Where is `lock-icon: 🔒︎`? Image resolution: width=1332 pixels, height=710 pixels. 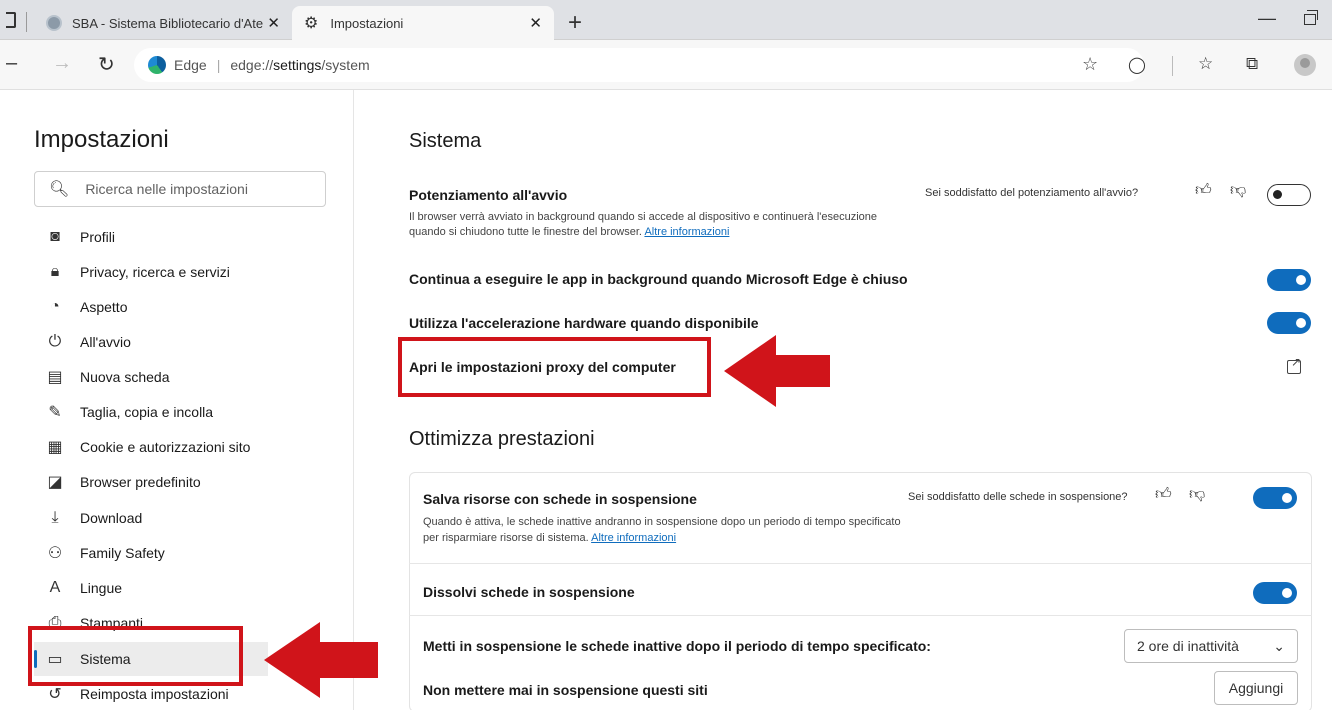
lock-icon: 🔒︎ is located at coordinates (55, 271).